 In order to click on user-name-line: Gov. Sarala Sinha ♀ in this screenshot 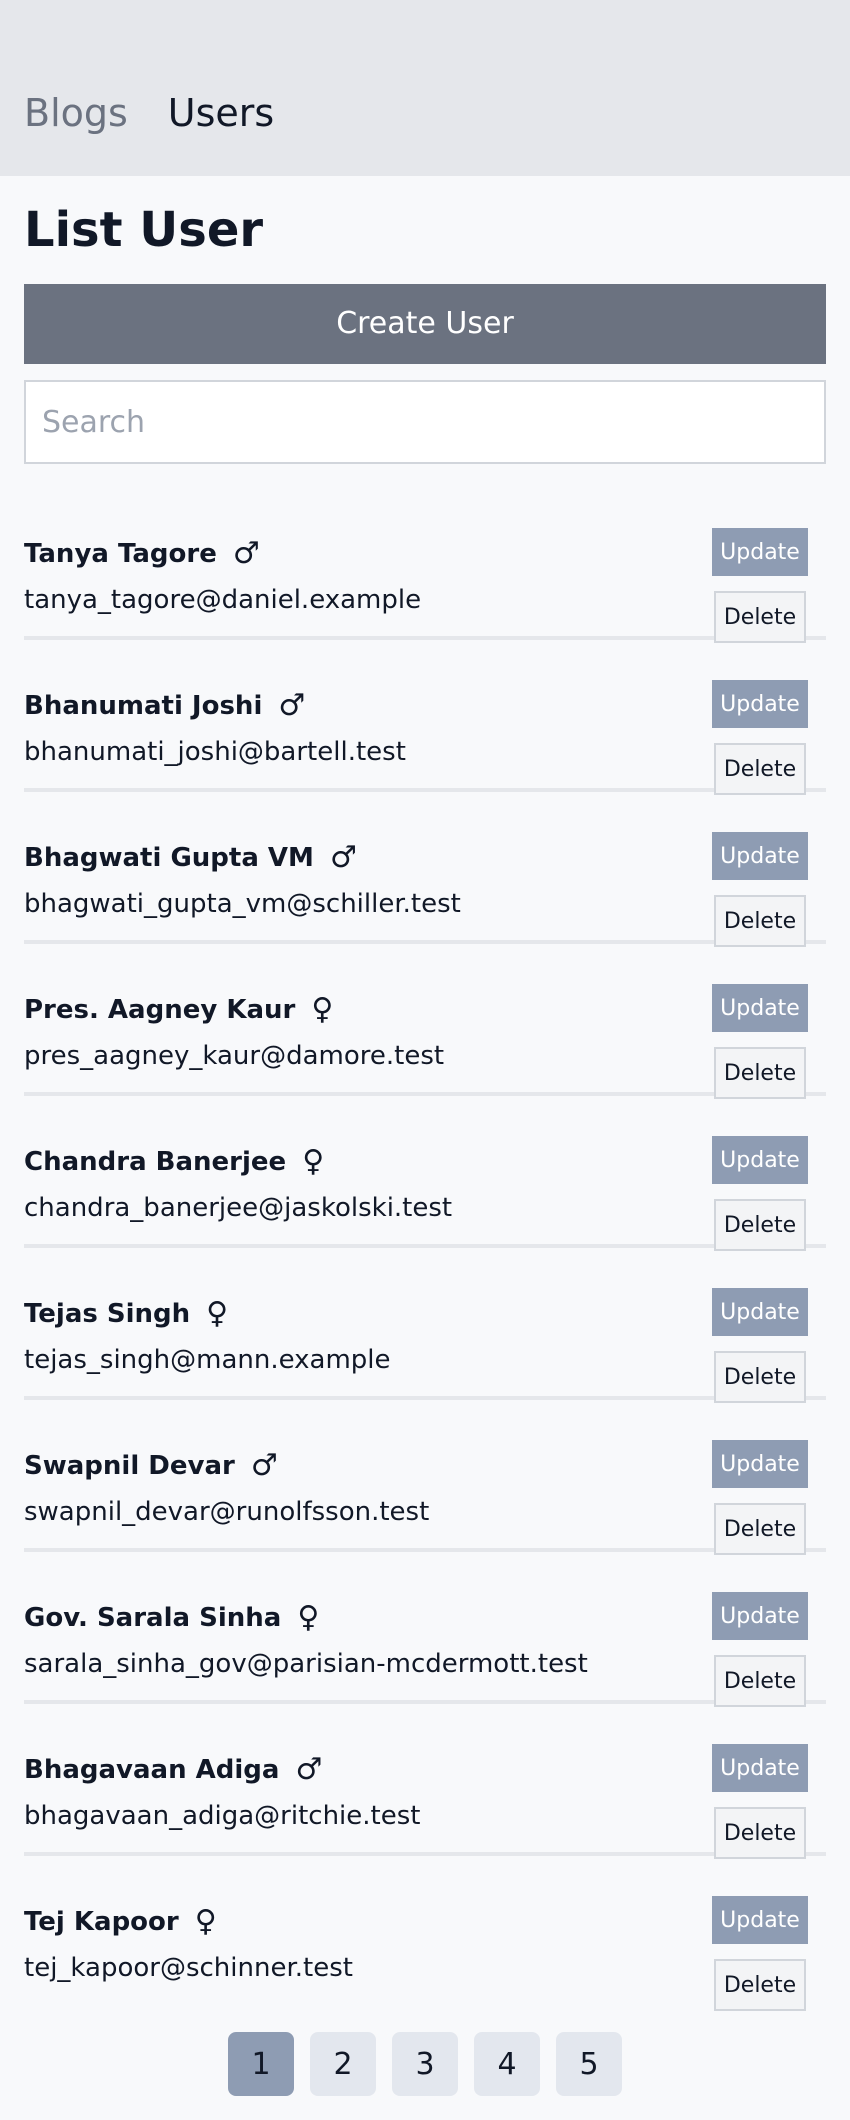, I will do `click(171, 1618)`.